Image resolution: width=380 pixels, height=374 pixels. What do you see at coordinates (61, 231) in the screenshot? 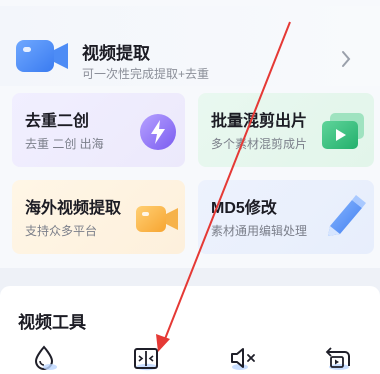
I see `card-subtitle: 支持众多平台` at bounding box center [61, 231].